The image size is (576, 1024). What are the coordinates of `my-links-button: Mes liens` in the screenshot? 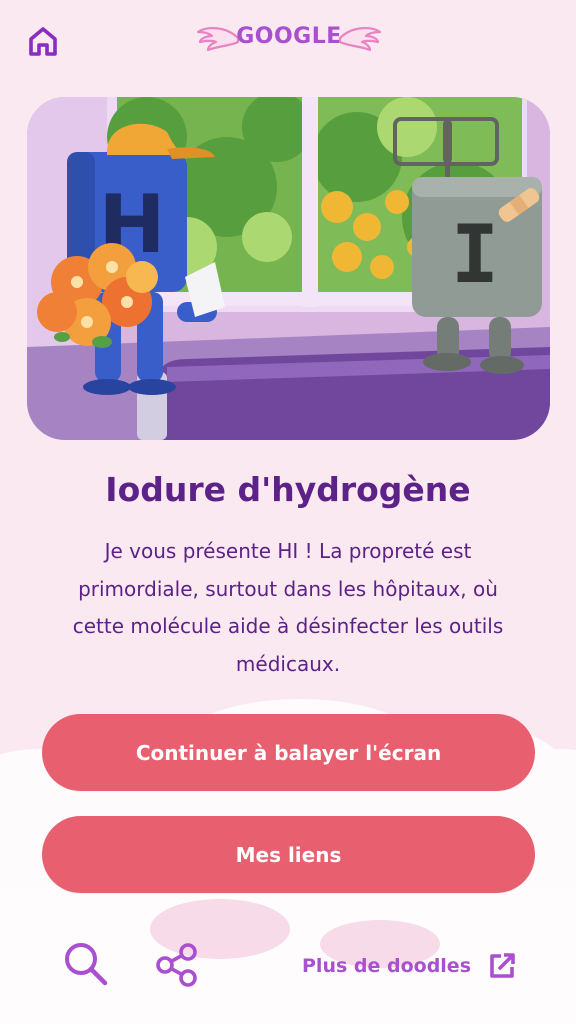 It's located at (288, 854).